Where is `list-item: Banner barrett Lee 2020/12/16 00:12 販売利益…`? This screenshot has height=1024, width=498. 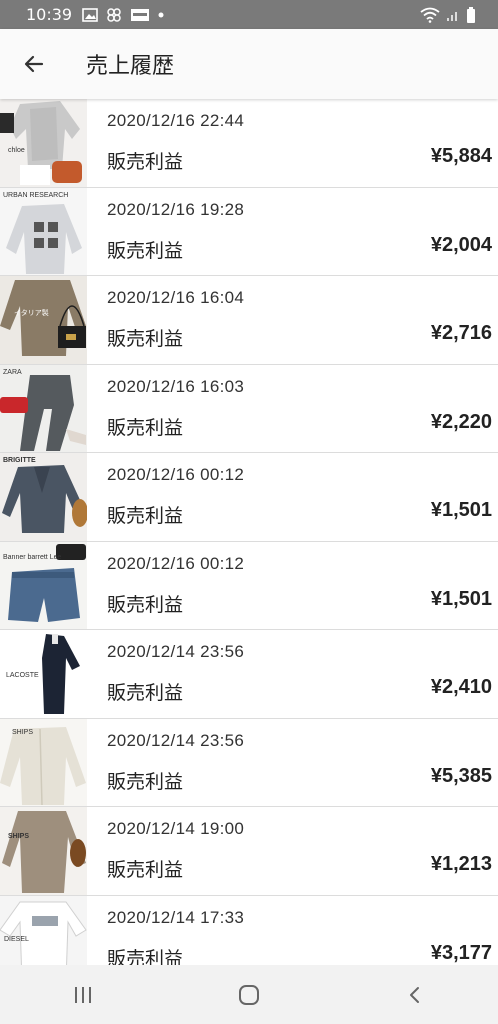 list-item: Banner barrett Lee 2020/12/16 00:12 販売利益… is located at coordinates (249, 585).